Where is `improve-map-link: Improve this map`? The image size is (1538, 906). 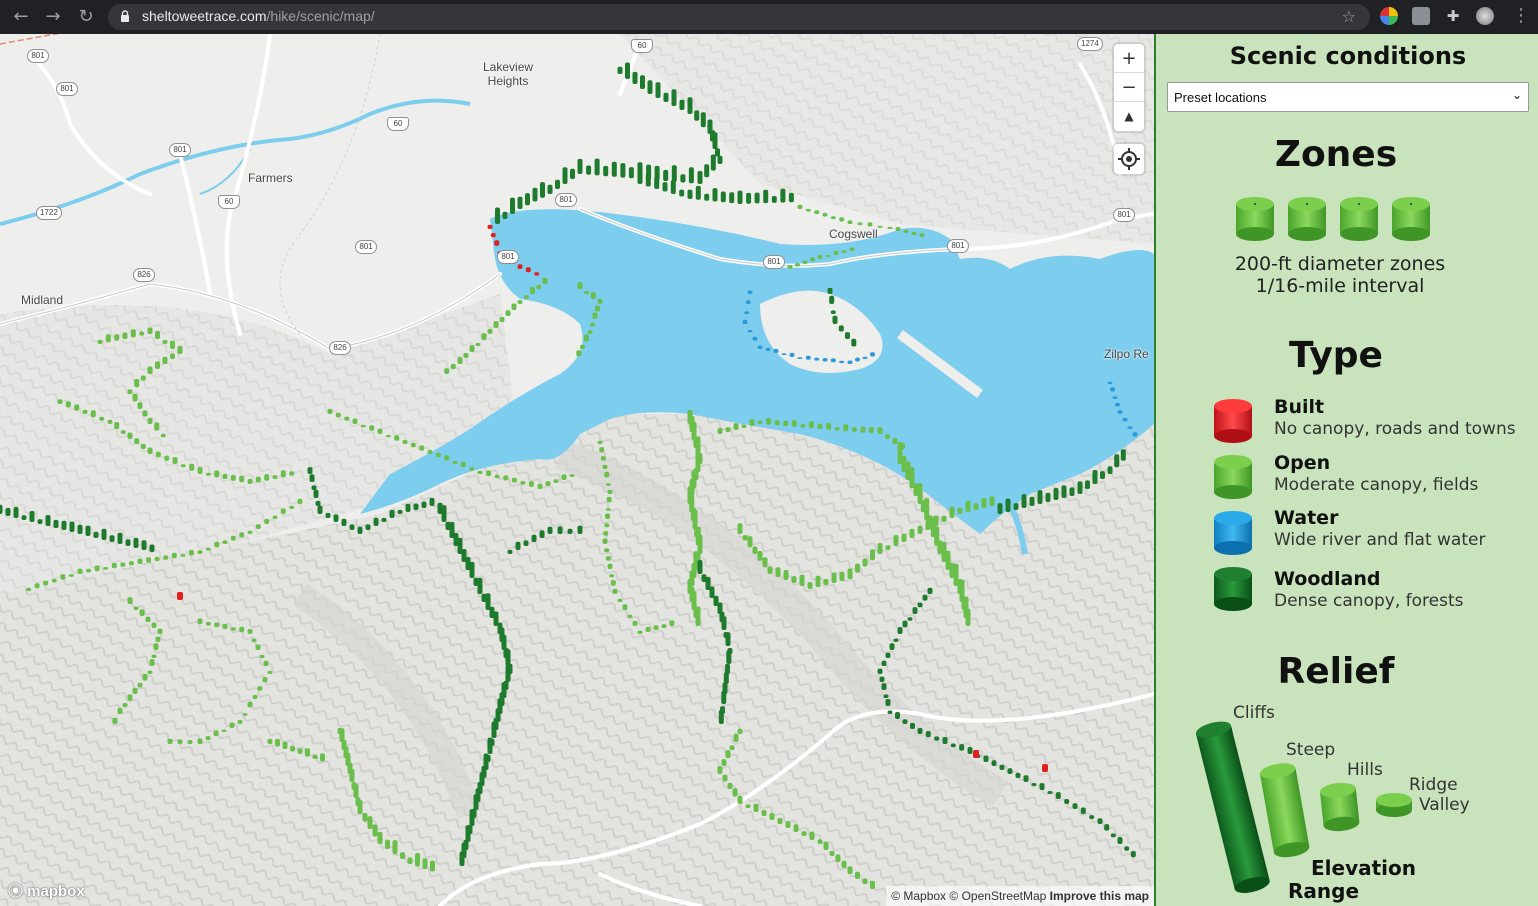
improve-map-link: Improve this map is located at coordinates (1099, 896).